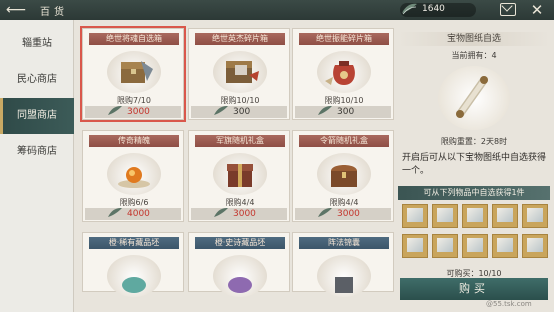 The height and width of the screenshot is (312, 554). What do you see at coordinates (134, 202) in the screenshot?
I see `purchase-limit: 限购6/6` at bounding box center [134, 202].